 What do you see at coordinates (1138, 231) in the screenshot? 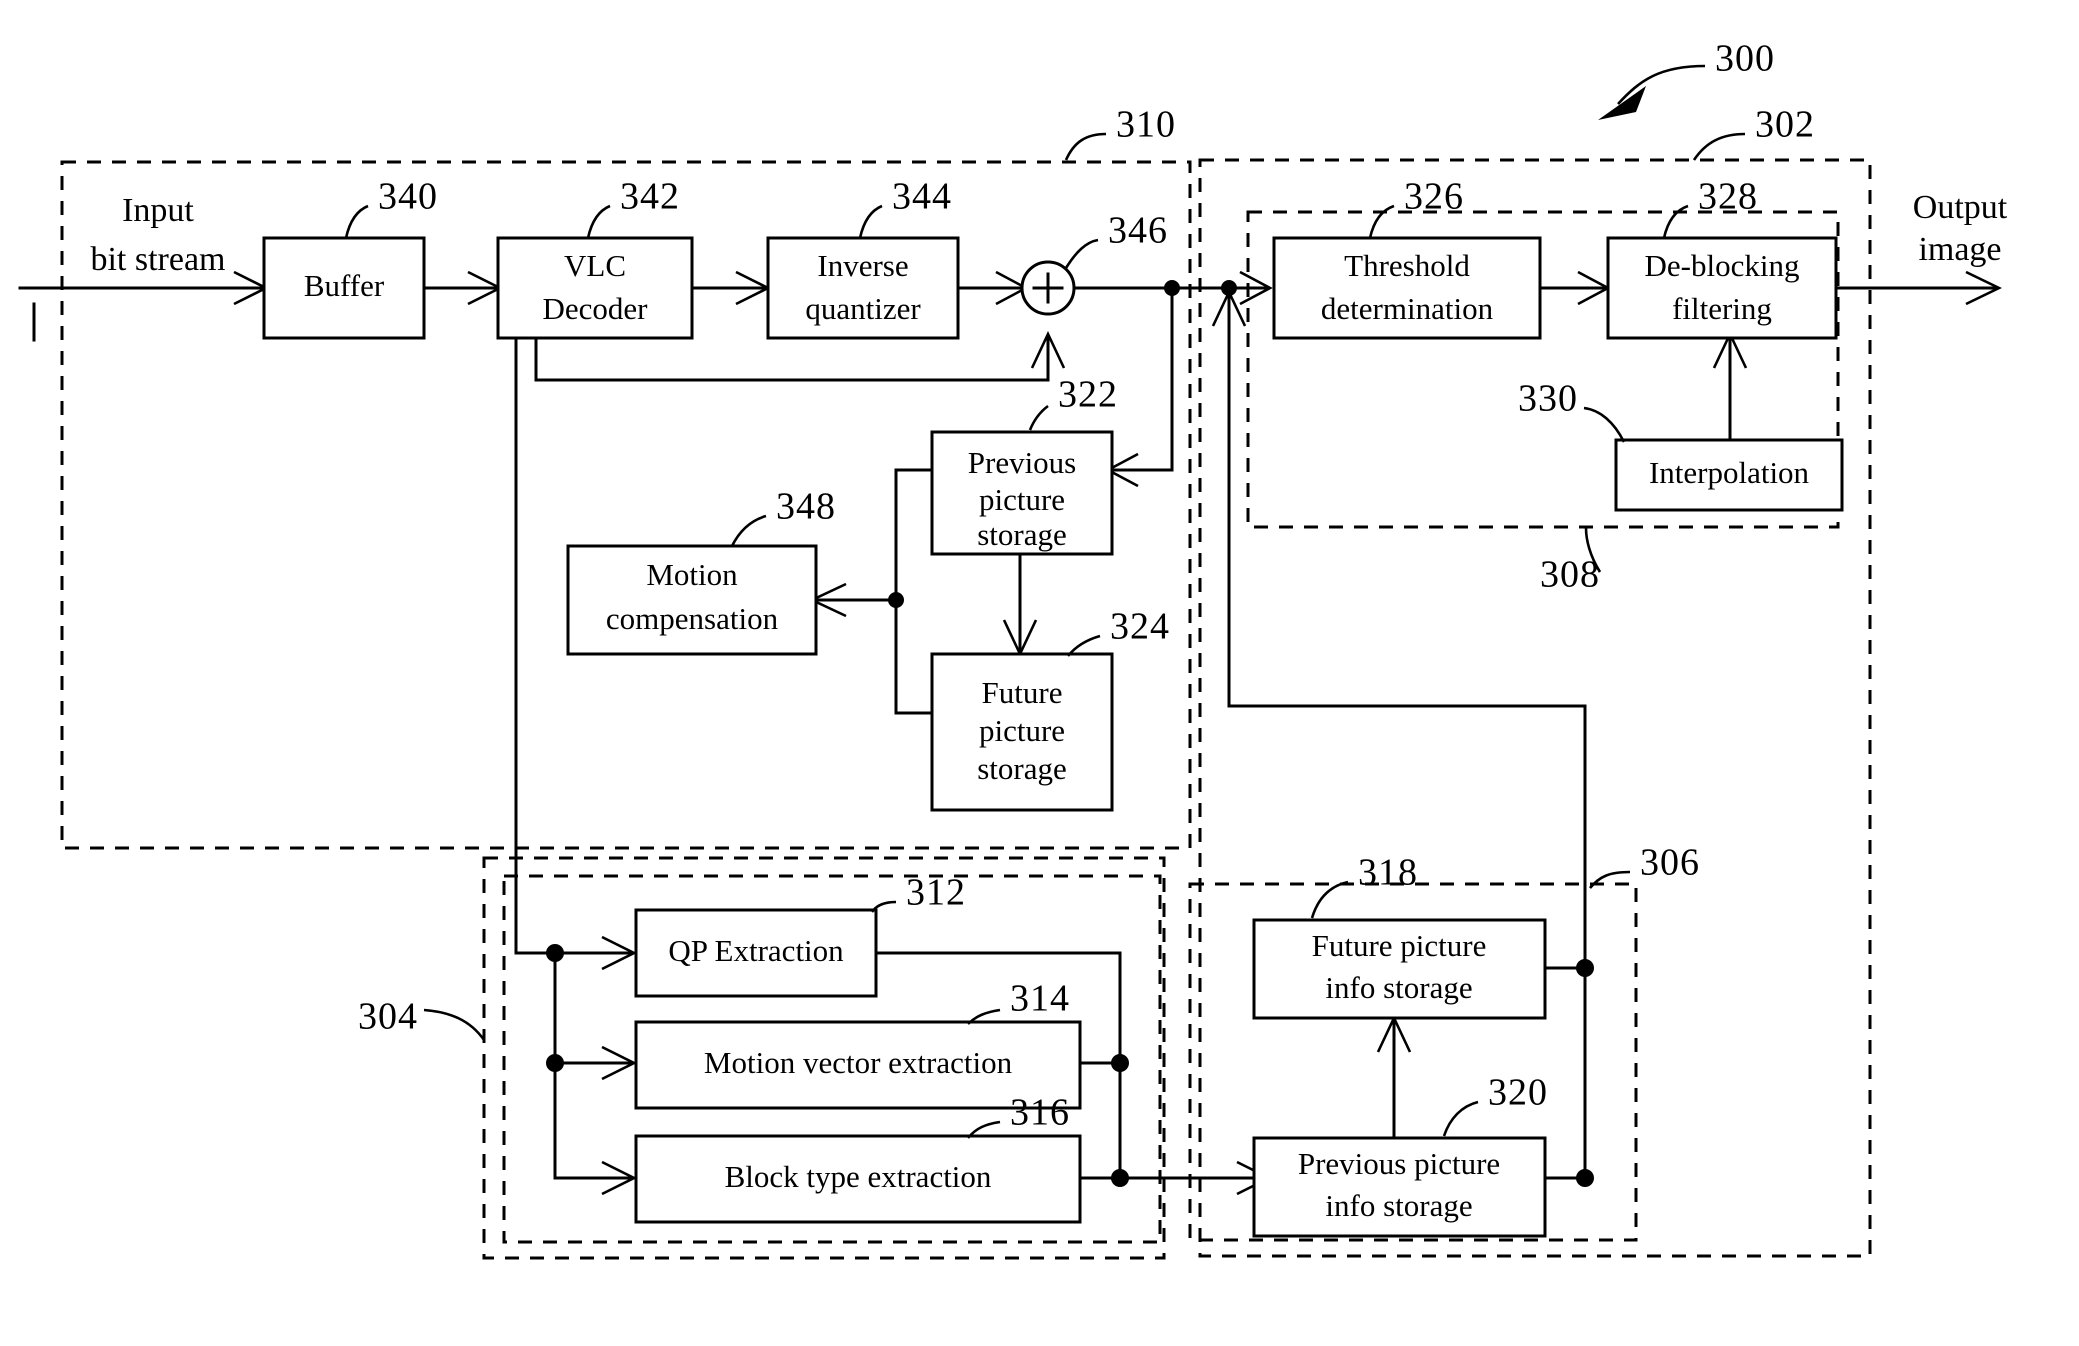
I see `ref-346: 346` at bounding box center [1138, 231].